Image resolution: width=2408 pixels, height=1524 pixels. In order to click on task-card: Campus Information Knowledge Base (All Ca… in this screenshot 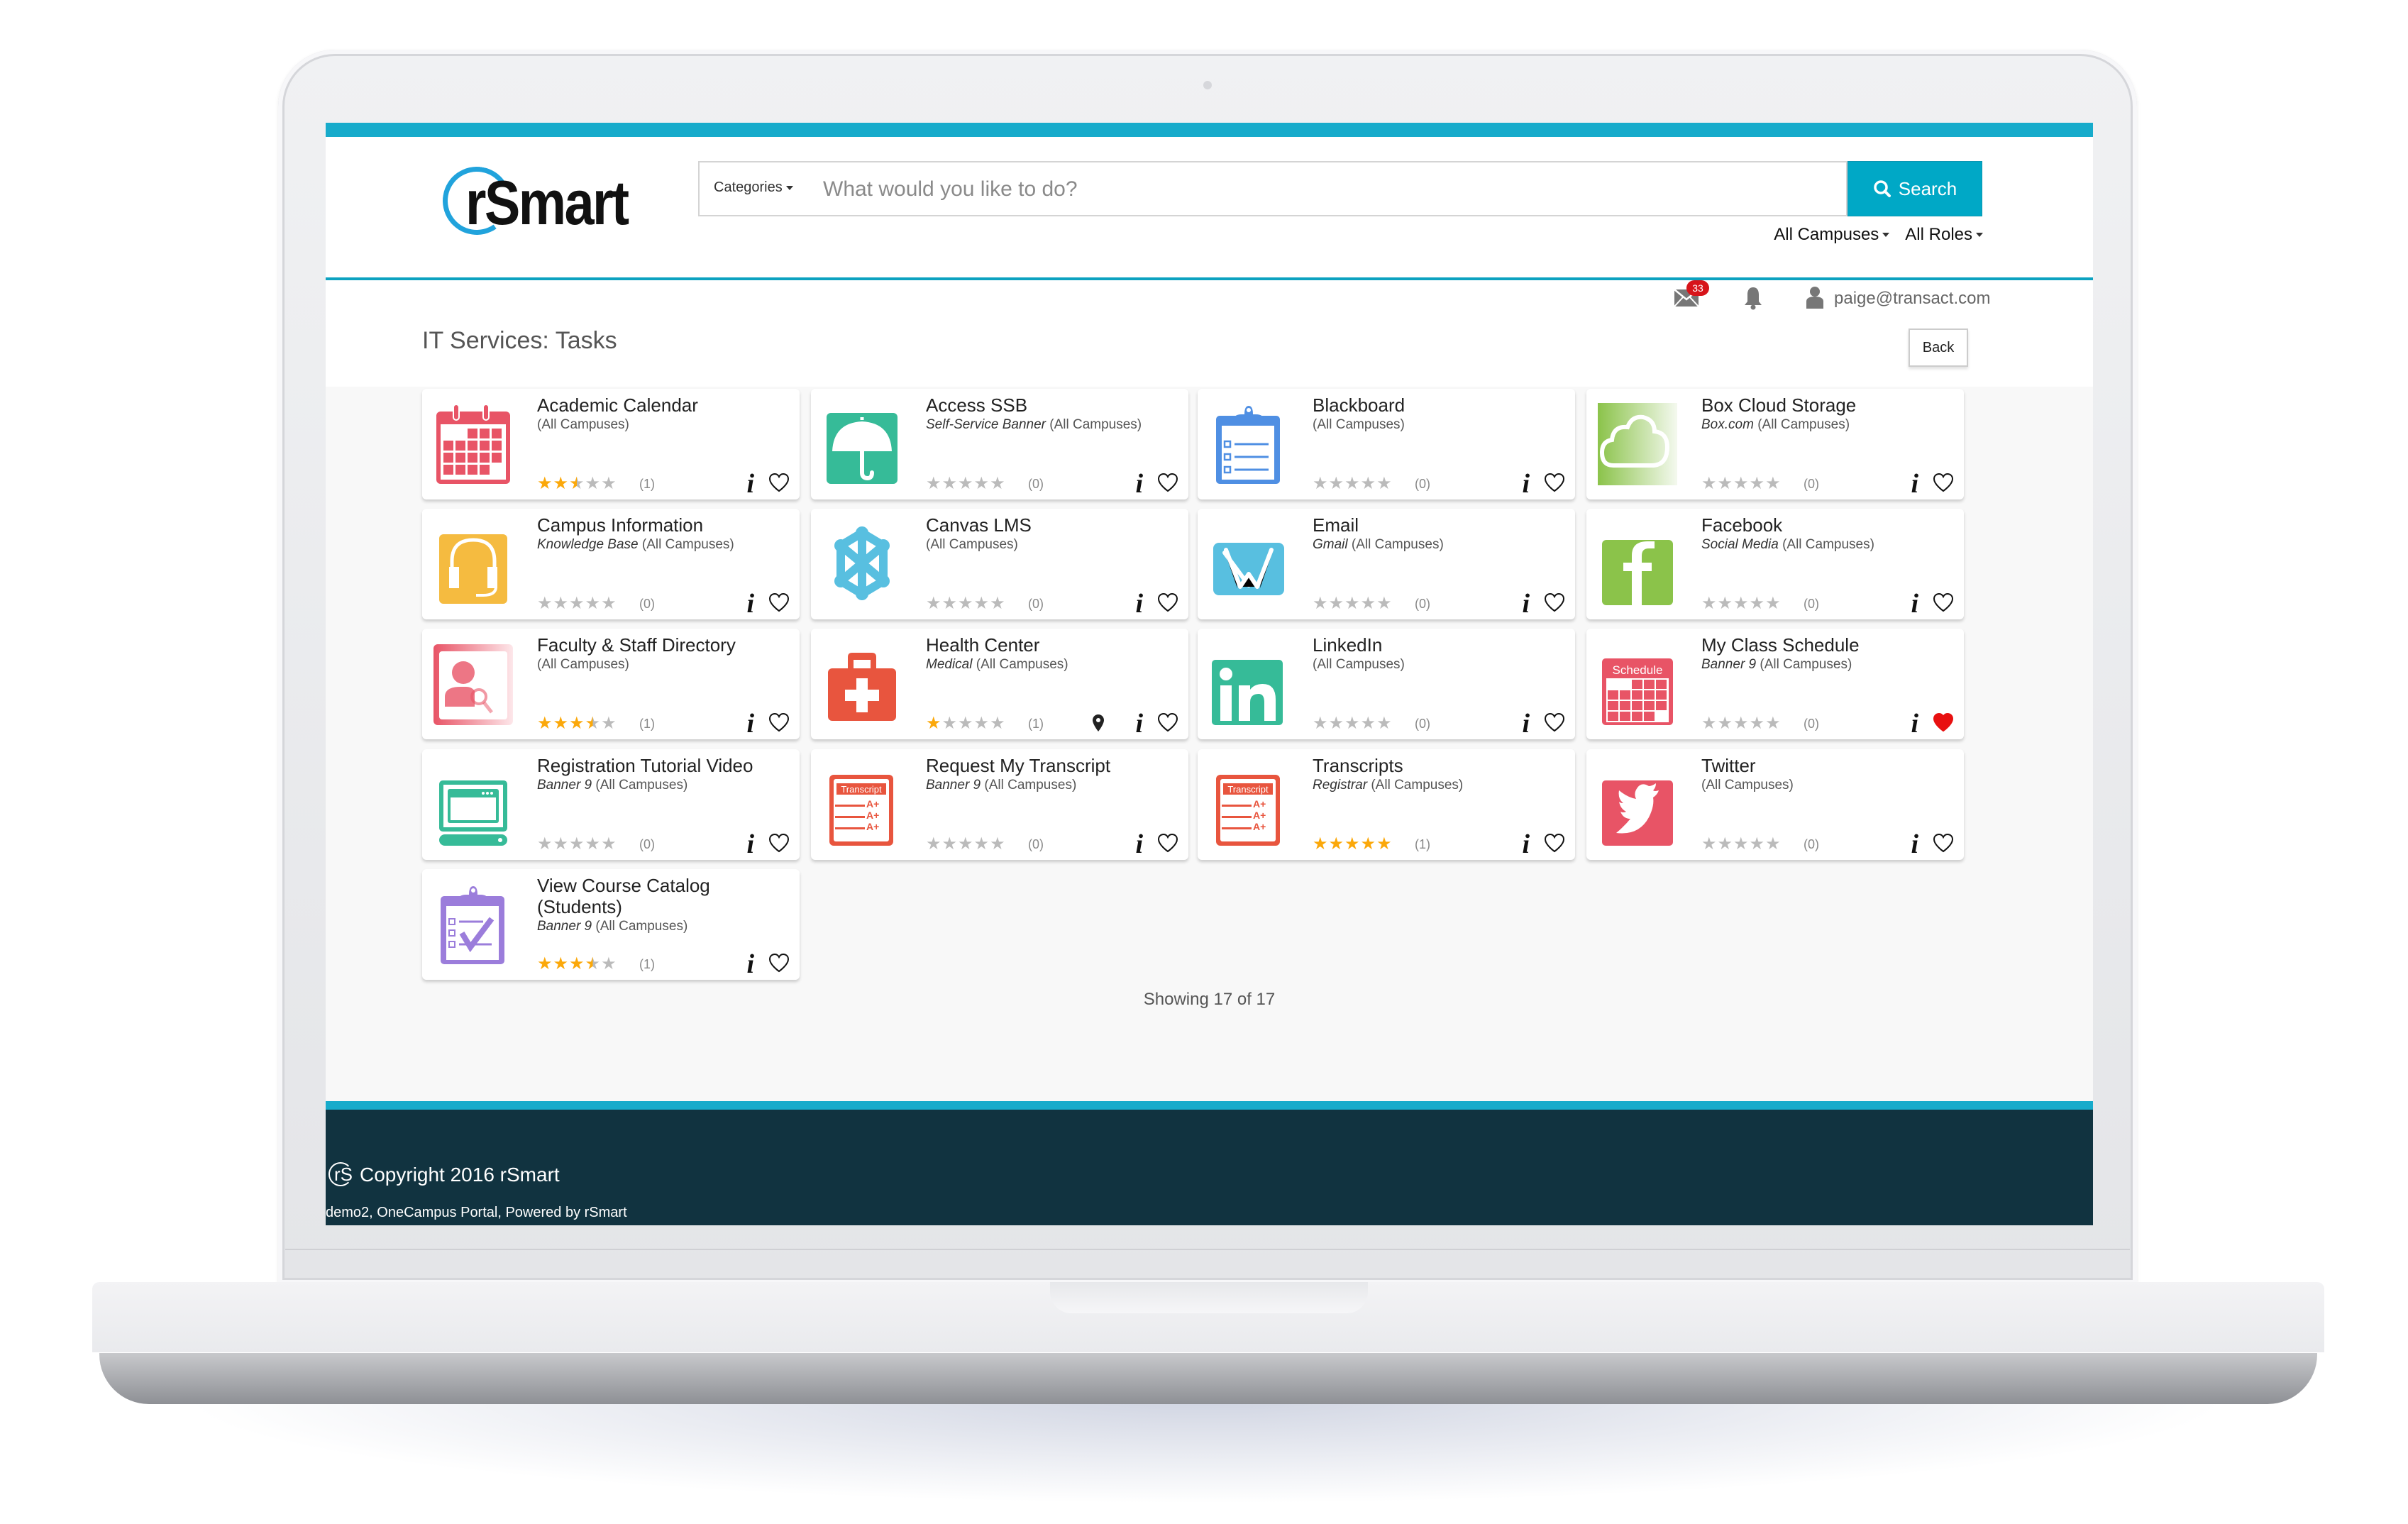, I will do `click(611, 564)`.